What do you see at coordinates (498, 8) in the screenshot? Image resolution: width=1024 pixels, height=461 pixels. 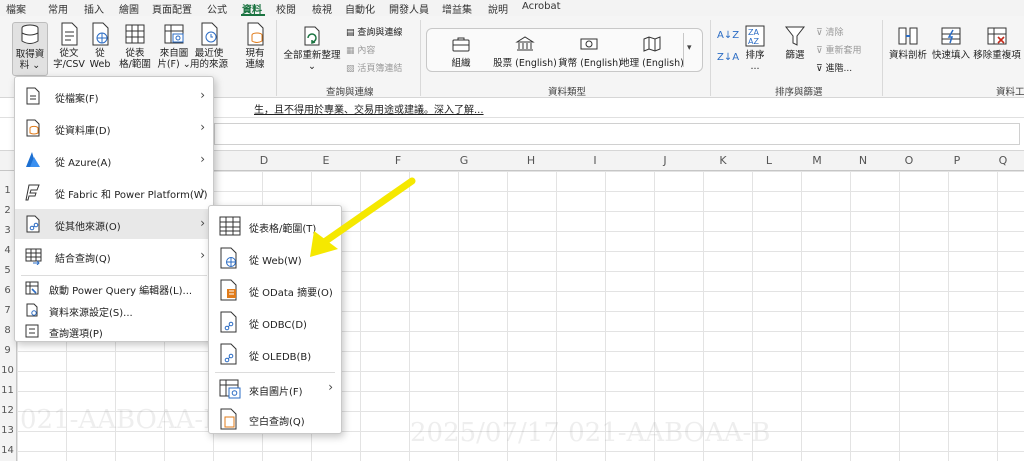 I see `tab-help: 說明` at bounding box center [498, 8].